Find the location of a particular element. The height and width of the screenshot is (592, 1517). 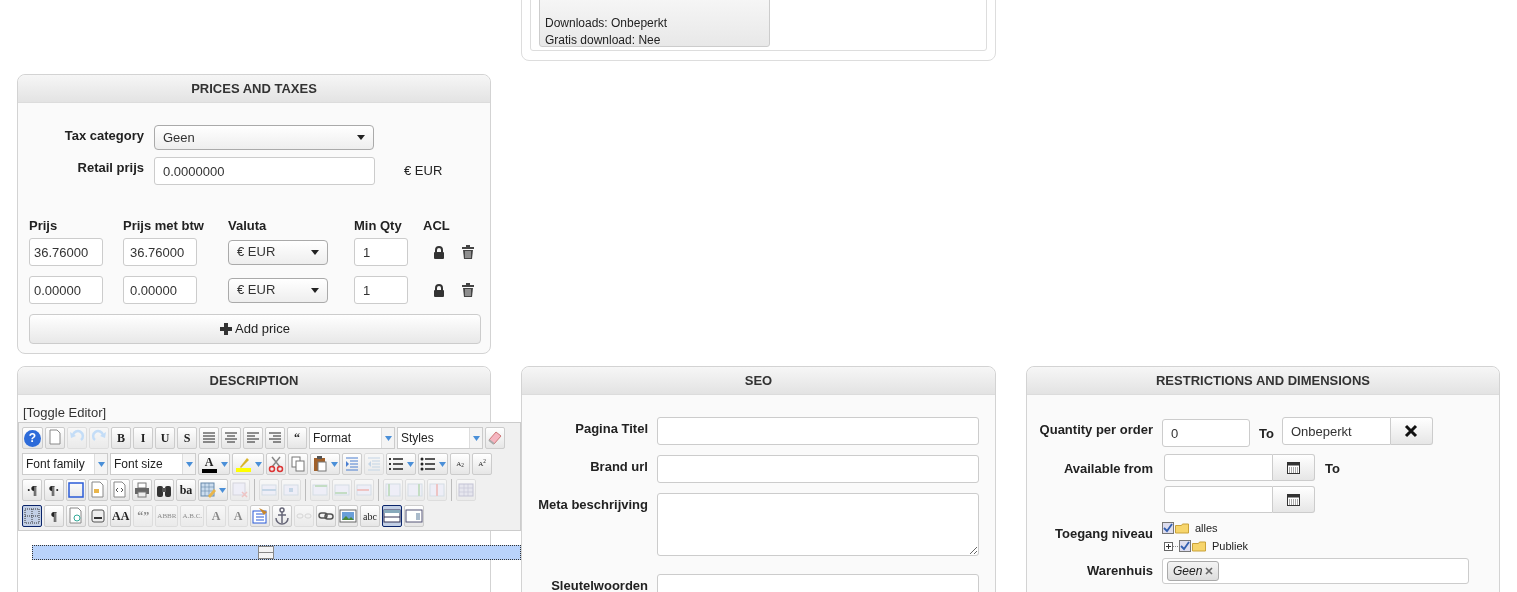

bullet-list-icon is located at coordinates (428, 464).